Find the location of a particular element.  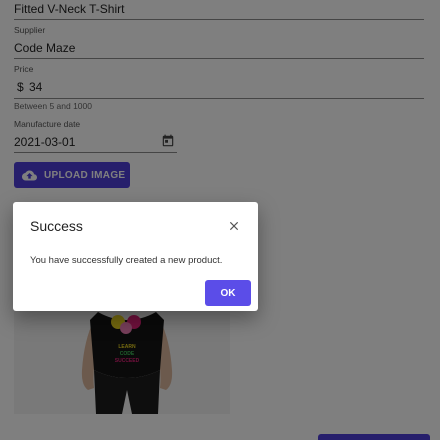

ok-button: OK is located at coordinates (228, 293).